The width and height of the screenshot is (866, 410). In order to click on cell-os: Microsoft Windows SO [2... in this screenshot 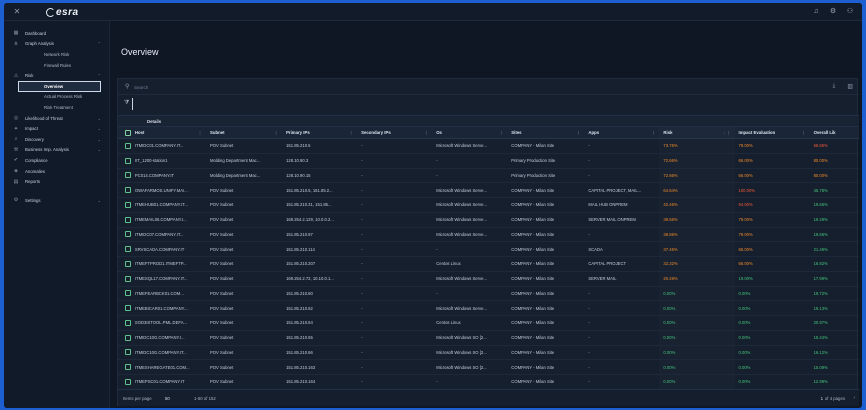, I will do `click(461, 338)`.